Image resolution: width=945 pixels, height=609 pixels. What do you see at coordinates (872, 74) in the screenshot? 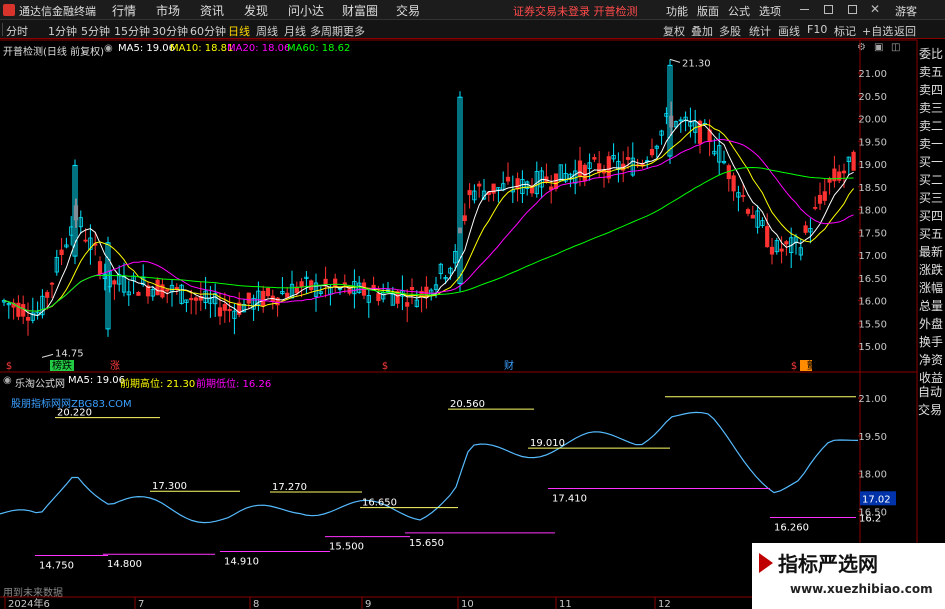
I see `y-tick-label: 21.00` at bounding box center [872, 74].